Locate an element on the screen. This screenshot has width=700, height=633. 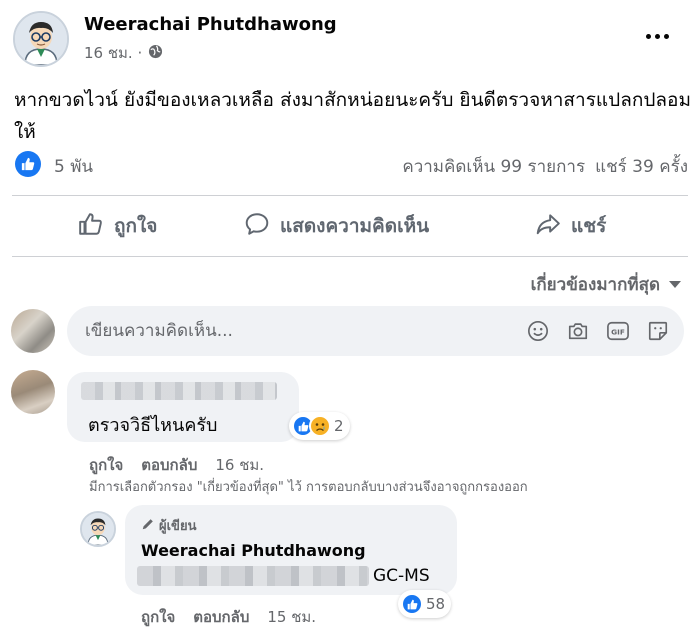
svg-text: GIF is located at coordinates (618, 332).